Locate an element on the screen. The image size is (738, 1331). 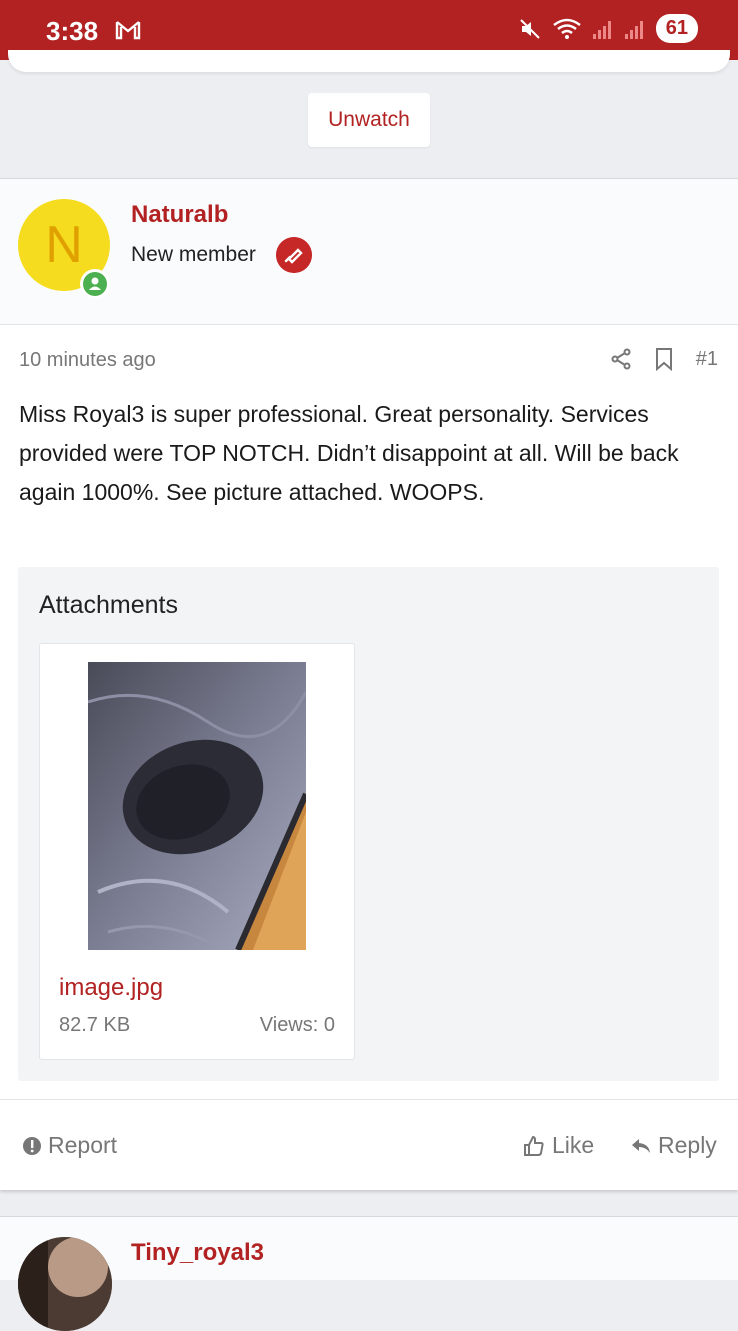
battery-indicator: 61 is located at coordinates (676, 28).